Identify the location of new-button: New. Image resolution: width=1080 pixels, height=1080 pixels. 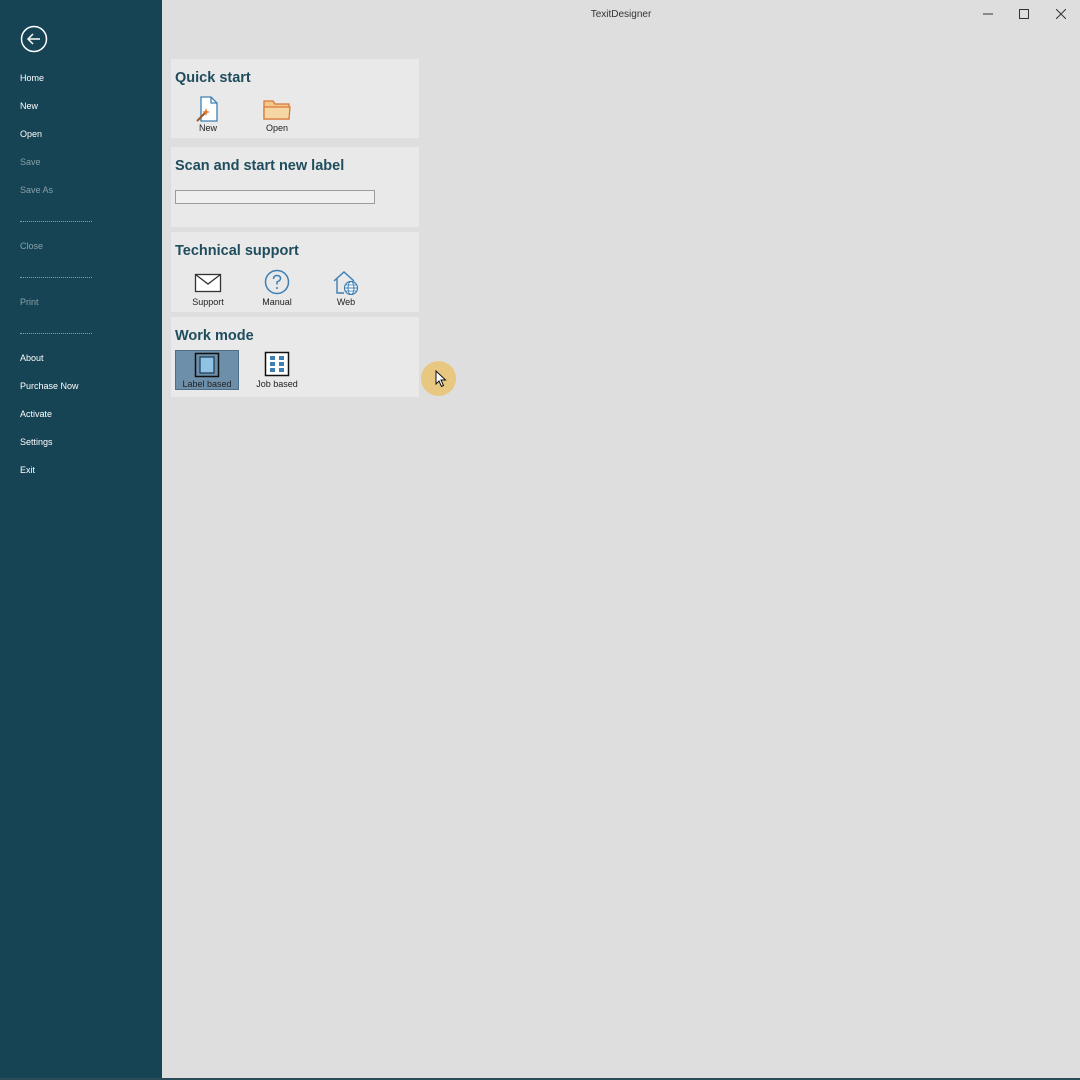
(208, 114).